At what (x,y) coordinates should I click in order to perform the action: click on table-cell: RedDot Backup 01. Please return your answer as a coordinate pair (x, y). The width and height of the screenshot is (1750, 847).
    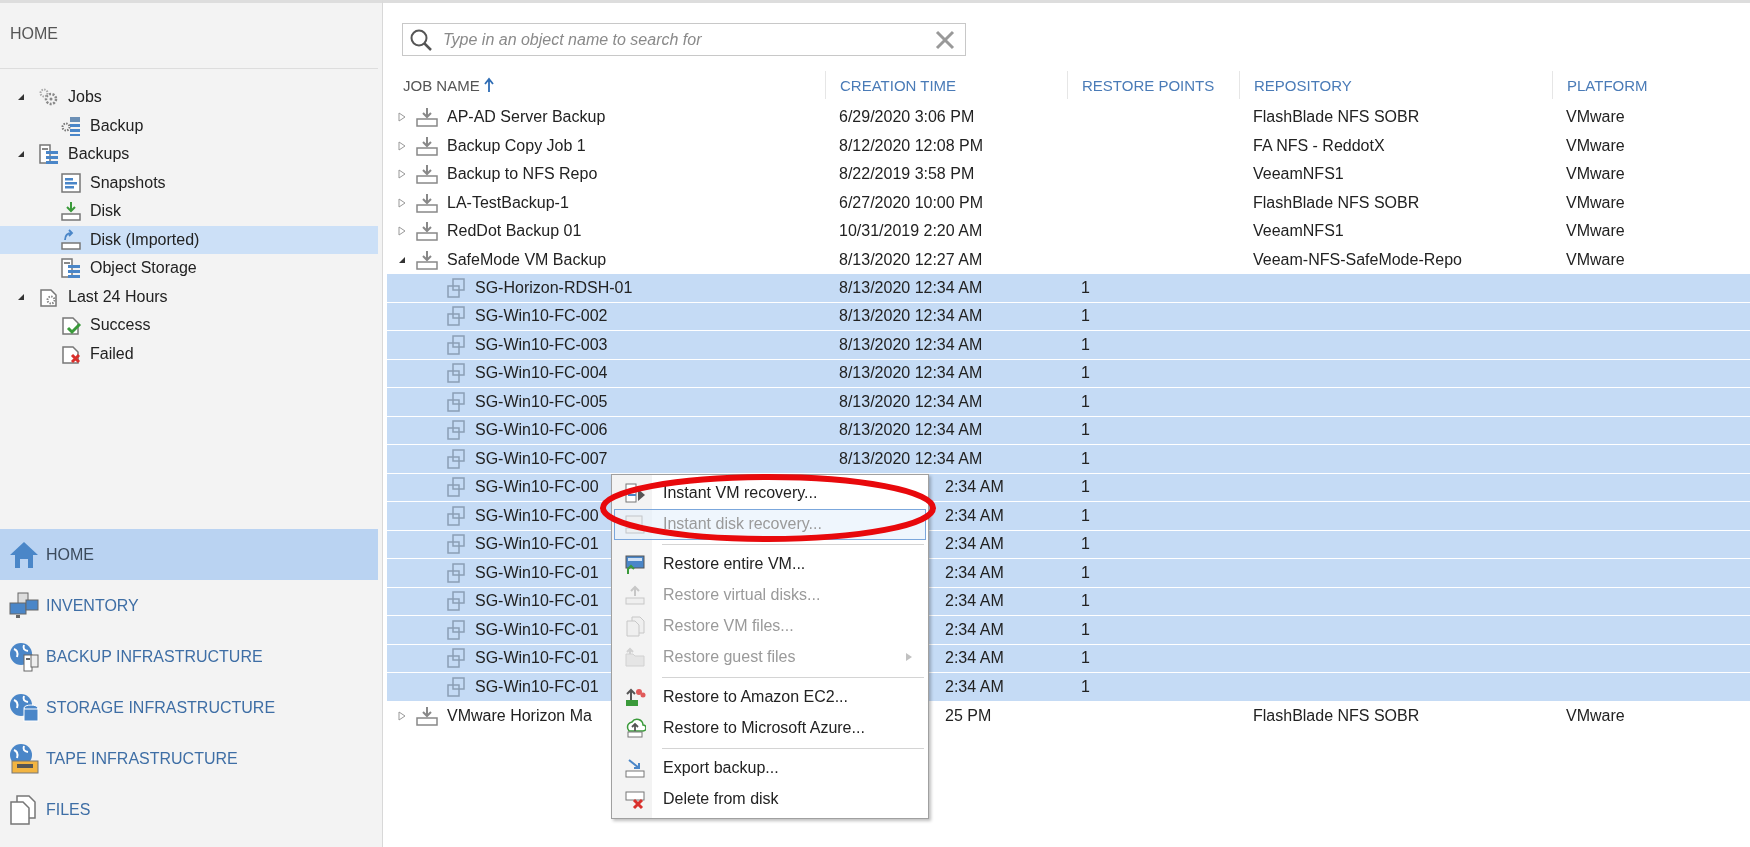
    Looking at the image, I should click on (514, 231).